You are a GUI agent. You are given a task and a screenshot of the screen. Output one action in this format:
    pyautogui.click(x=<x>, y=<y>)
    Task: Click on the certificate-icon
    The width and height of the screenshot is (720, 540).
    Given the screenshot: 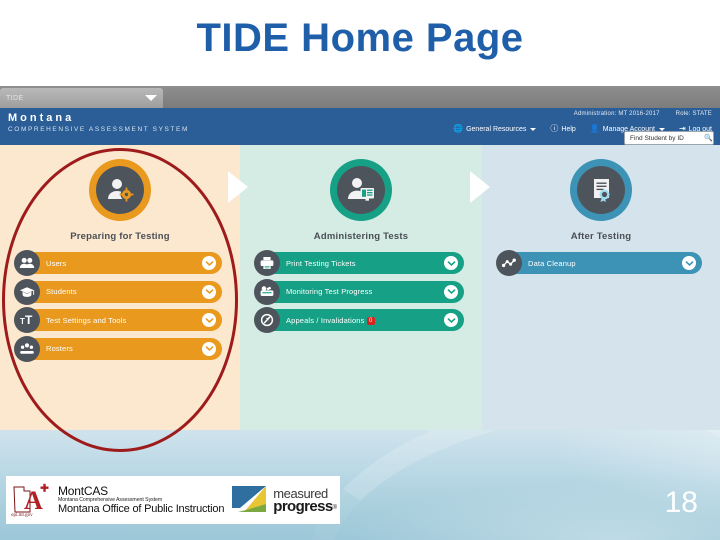 What is the action you would take?
    pyautogui.click(x=601, y=190)
    